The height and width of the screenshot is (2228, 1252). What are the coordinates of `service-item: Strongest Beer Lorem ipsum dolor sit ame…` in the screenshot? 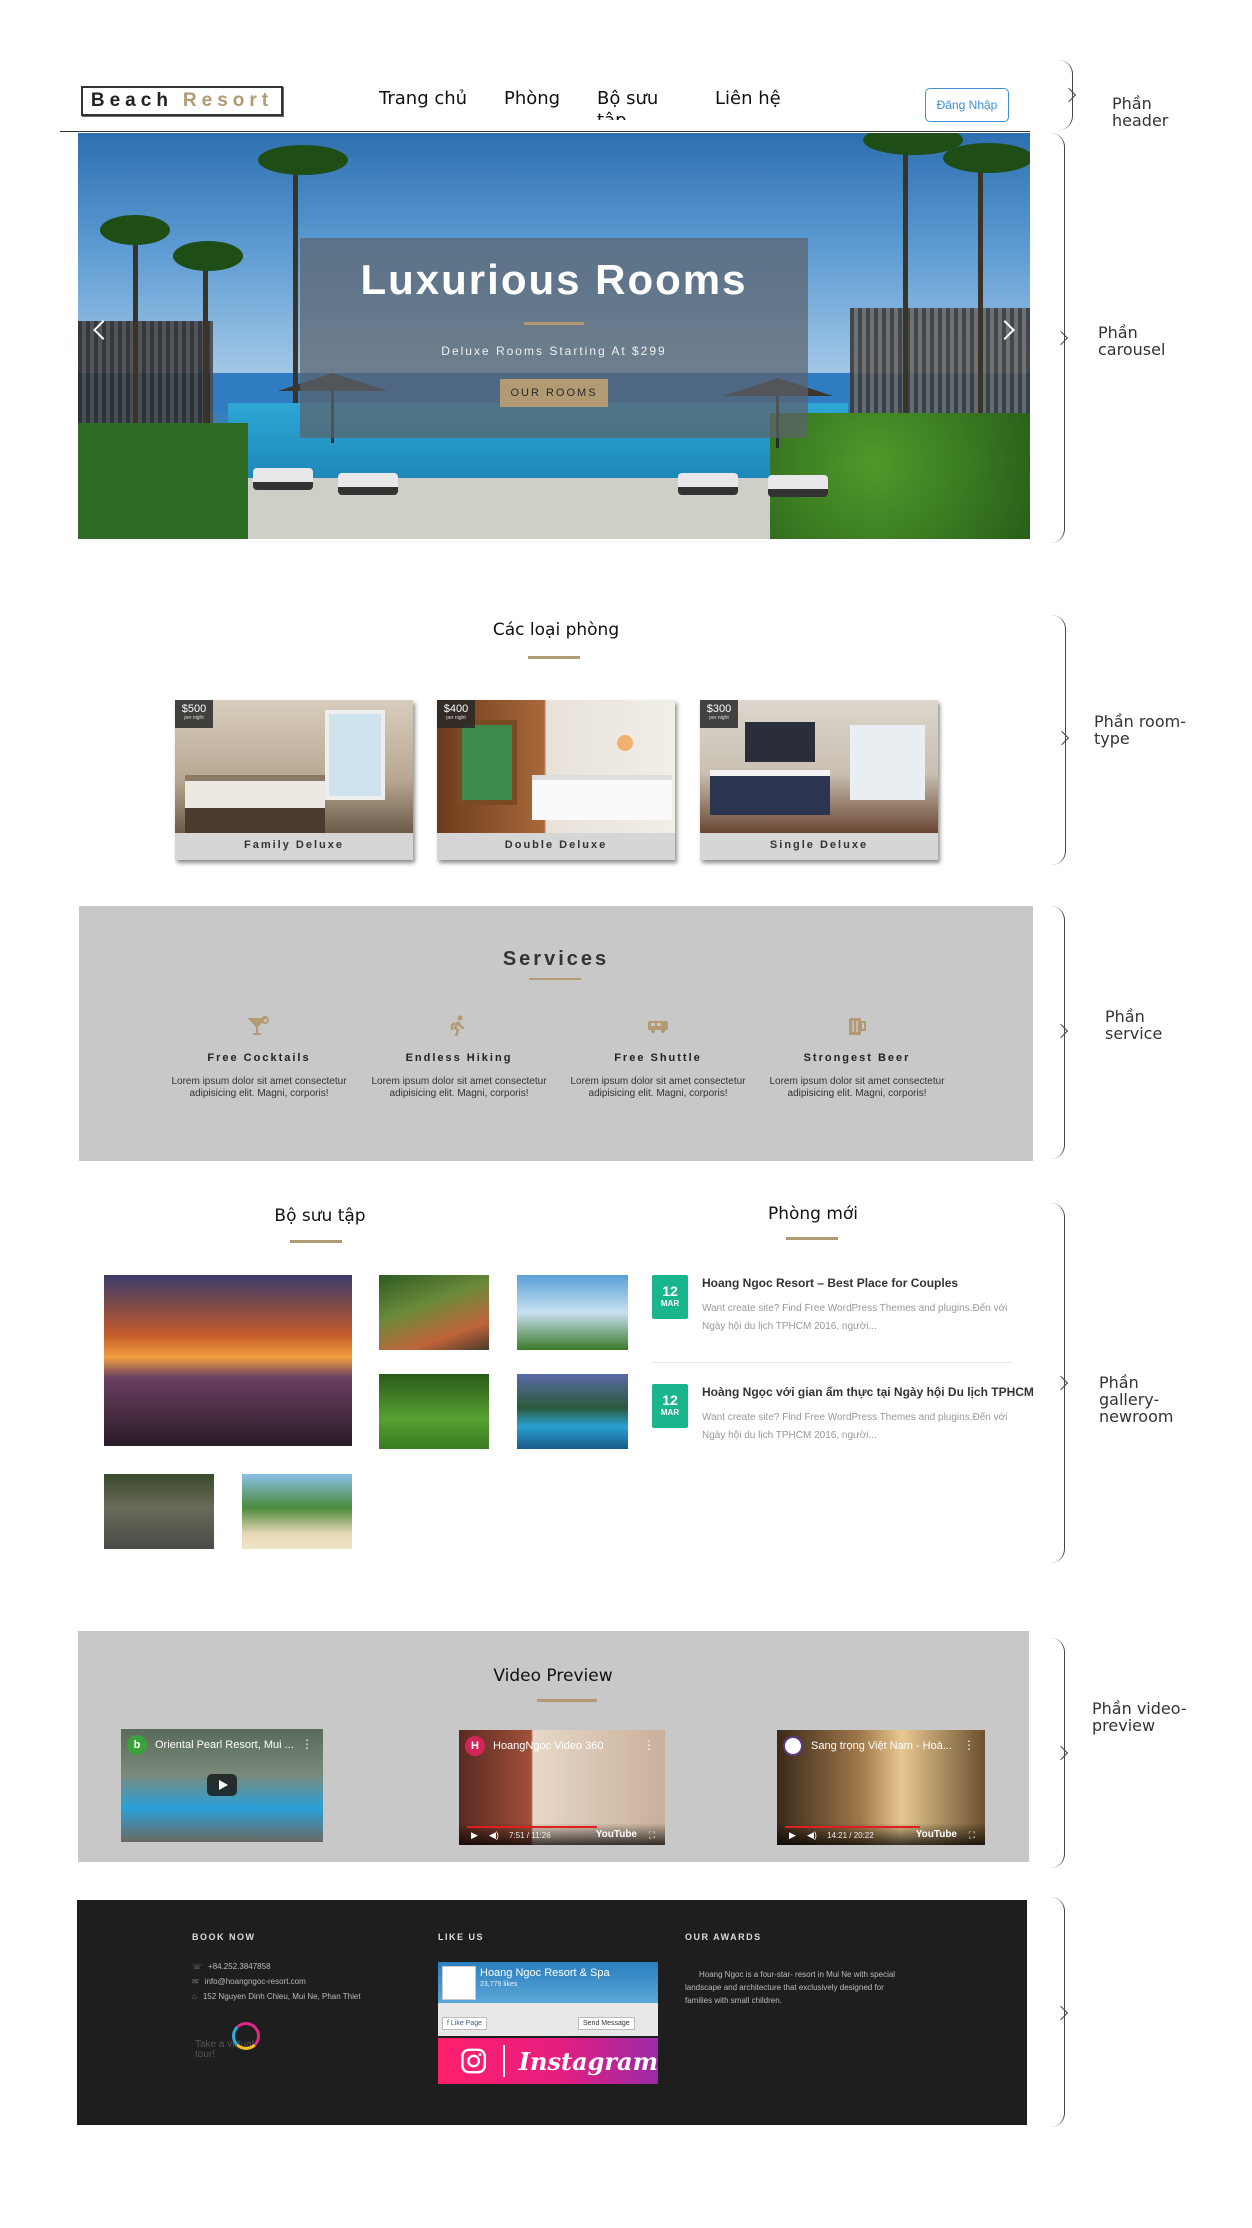 It's located at (857, 1057).